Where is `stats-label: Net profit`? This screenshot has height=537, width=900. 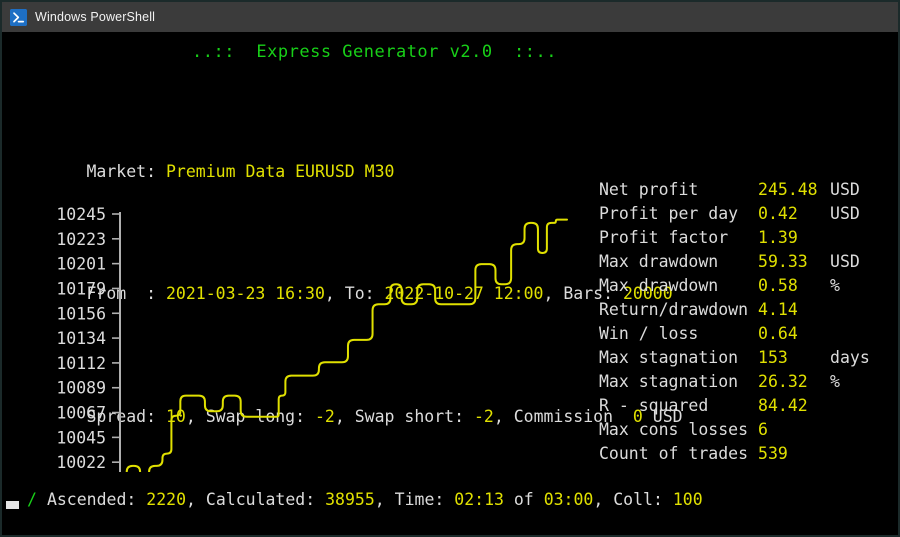 stats-label: Net profit is located at coordinates (649, 189).